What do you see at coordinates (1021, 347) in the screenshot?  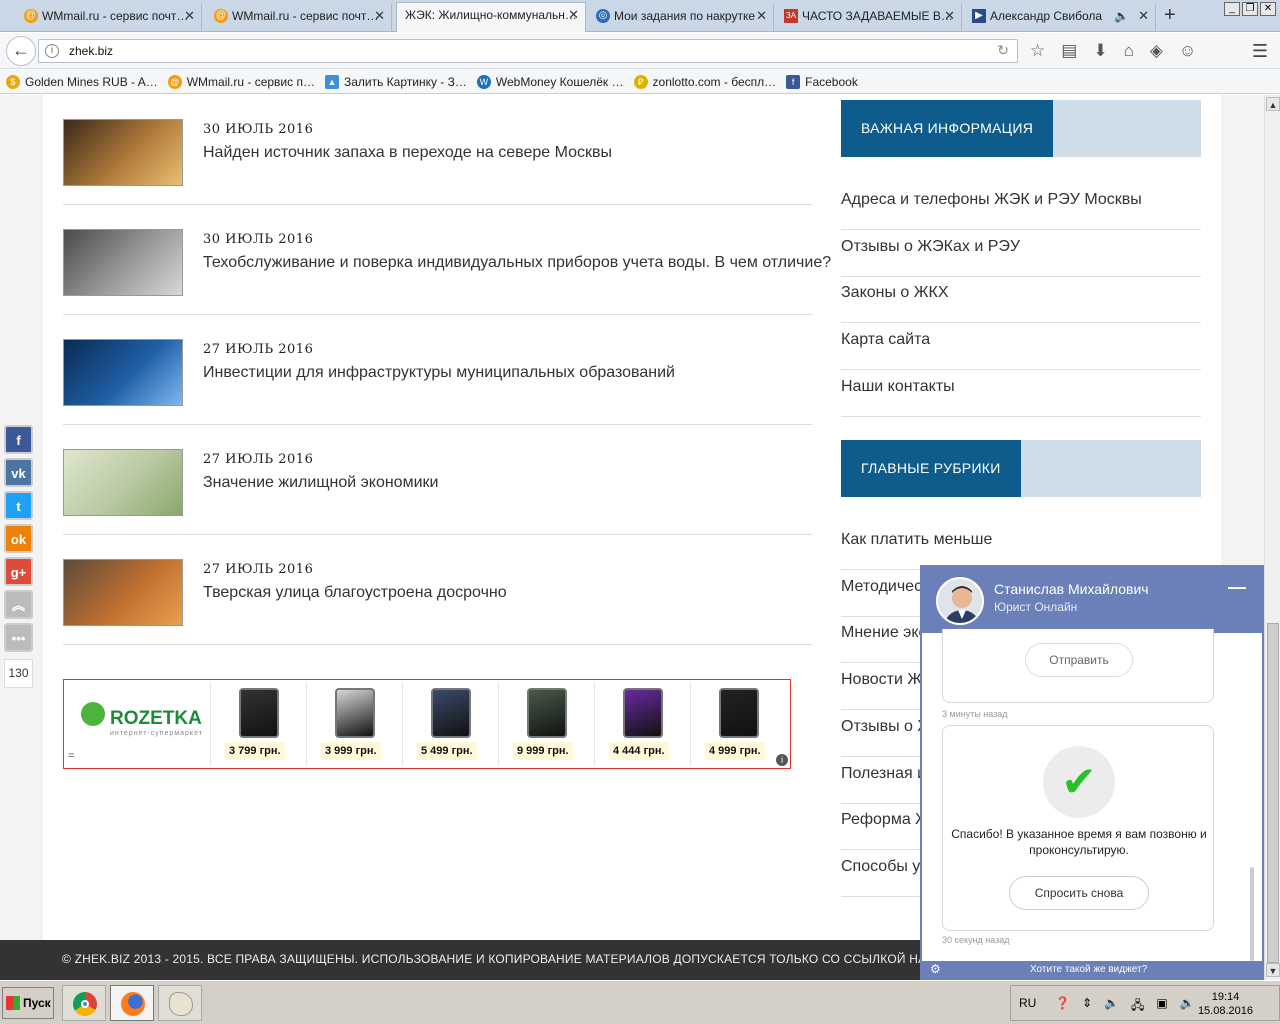 I see `sidebar-link: Карта сайта` at bounding box center [1021, 347].